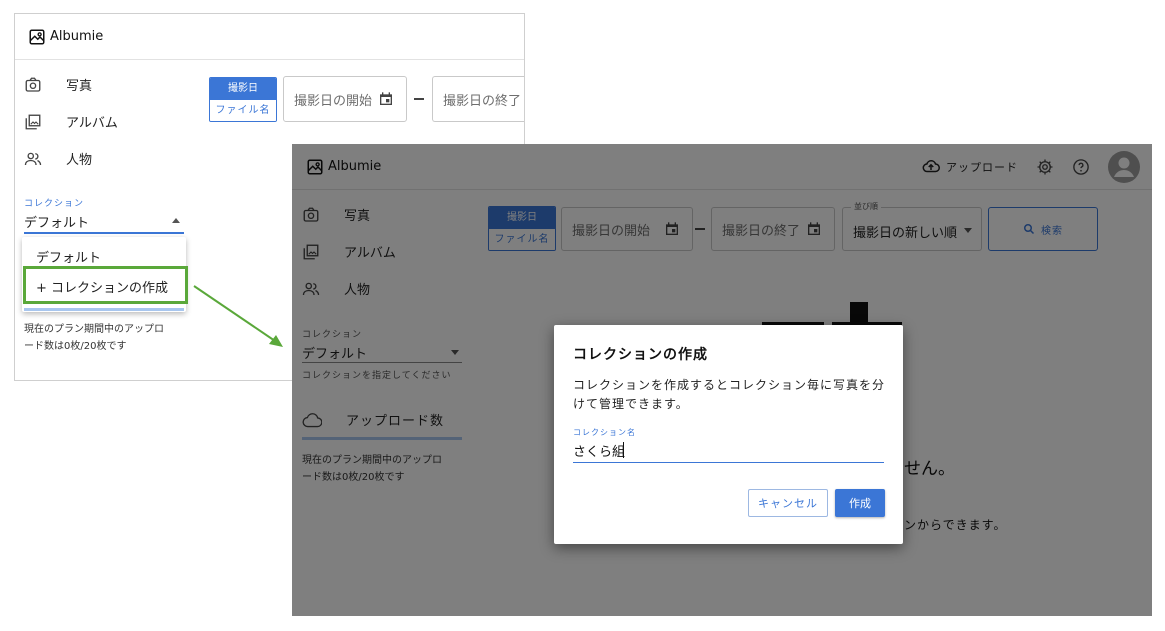 The width and height of the screenshot is (1165, 631). I want to click on annotation-arrow, so click(238, 316).